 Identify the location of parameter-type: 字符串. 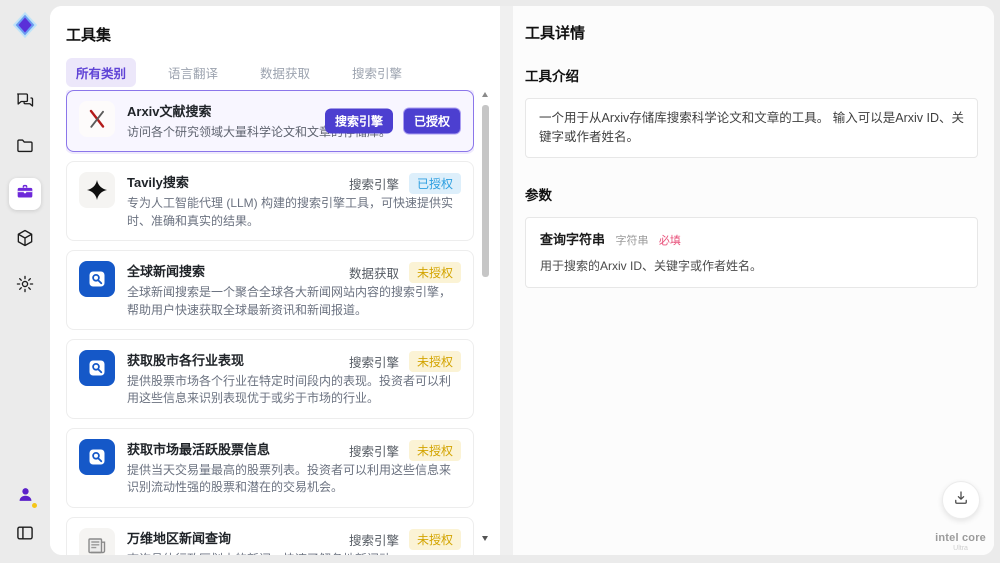
(632, 240).